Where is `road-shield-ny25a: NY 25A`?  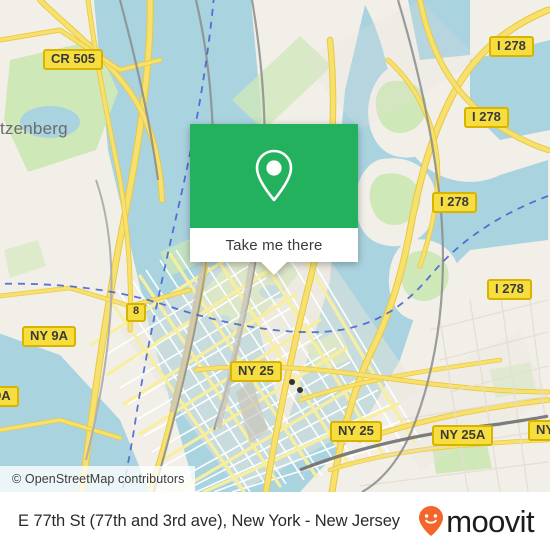
road-shield-ny25a: NY 25A is located at coordinates (463, 435).